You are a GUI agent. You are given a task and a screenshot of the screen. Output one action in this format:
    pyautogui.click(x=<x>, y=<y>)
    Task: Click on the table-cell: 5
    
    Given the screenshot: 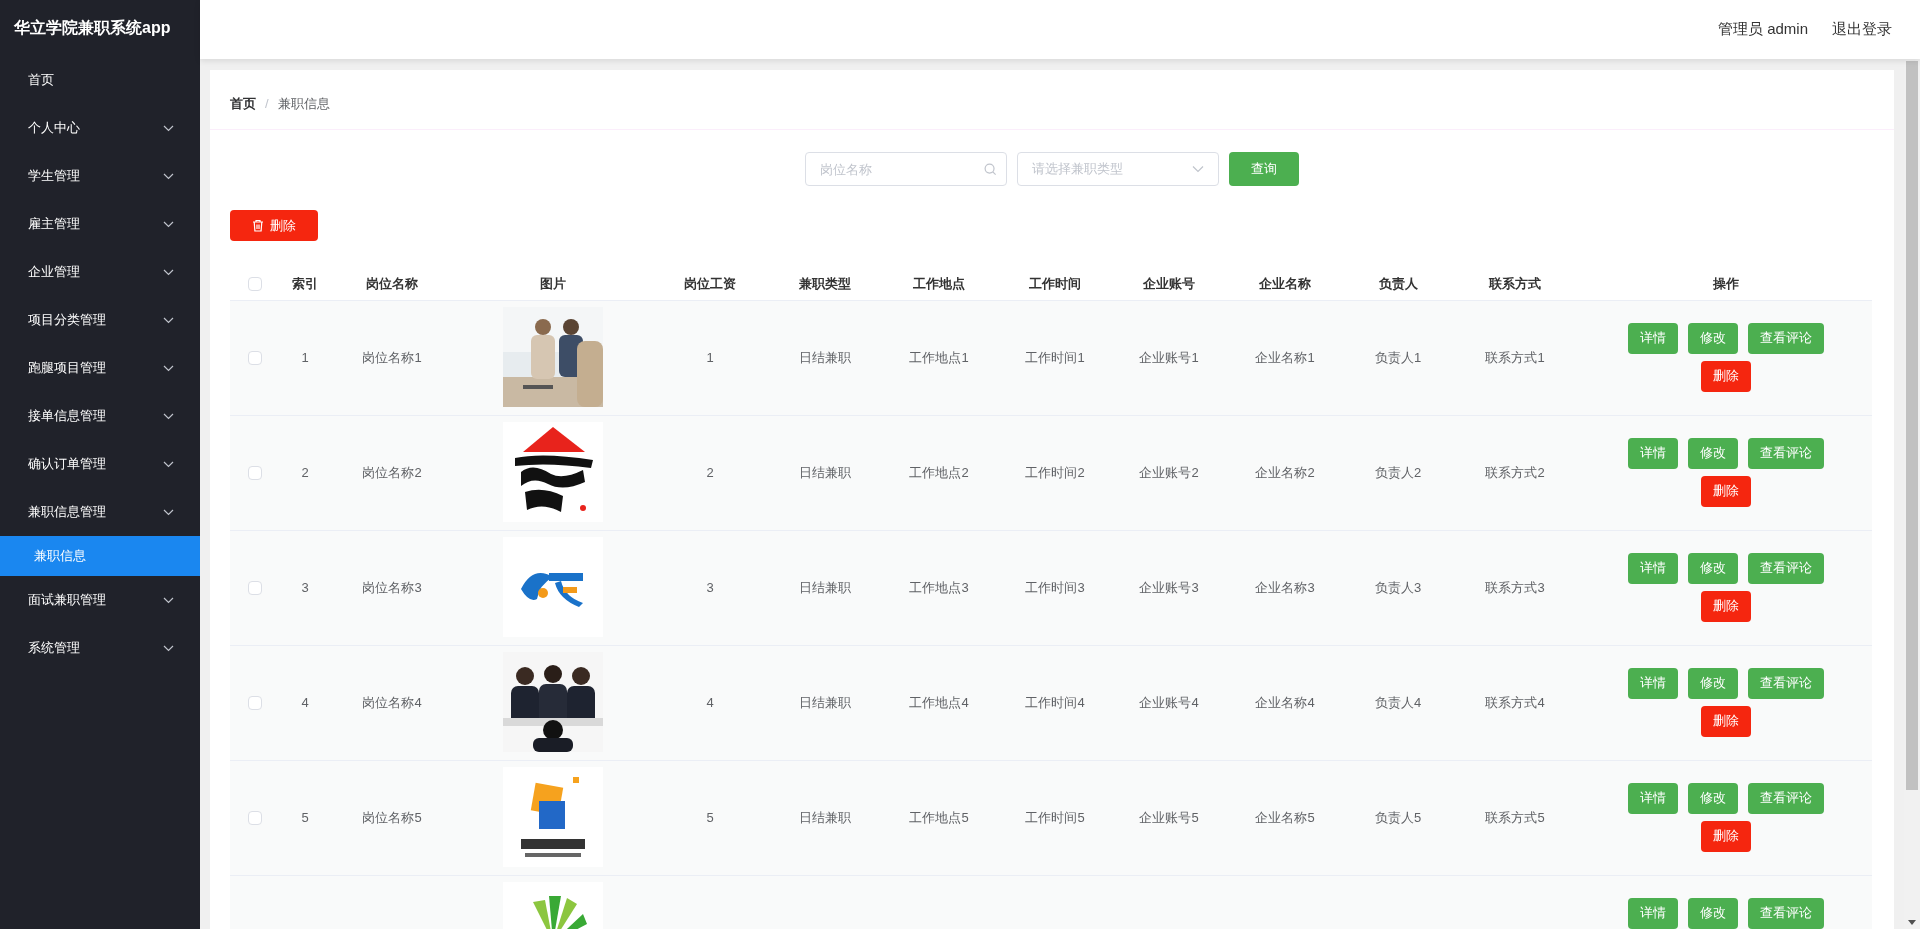 What is the action you would take?
    pyautogui.click(x=305, y=817)
    